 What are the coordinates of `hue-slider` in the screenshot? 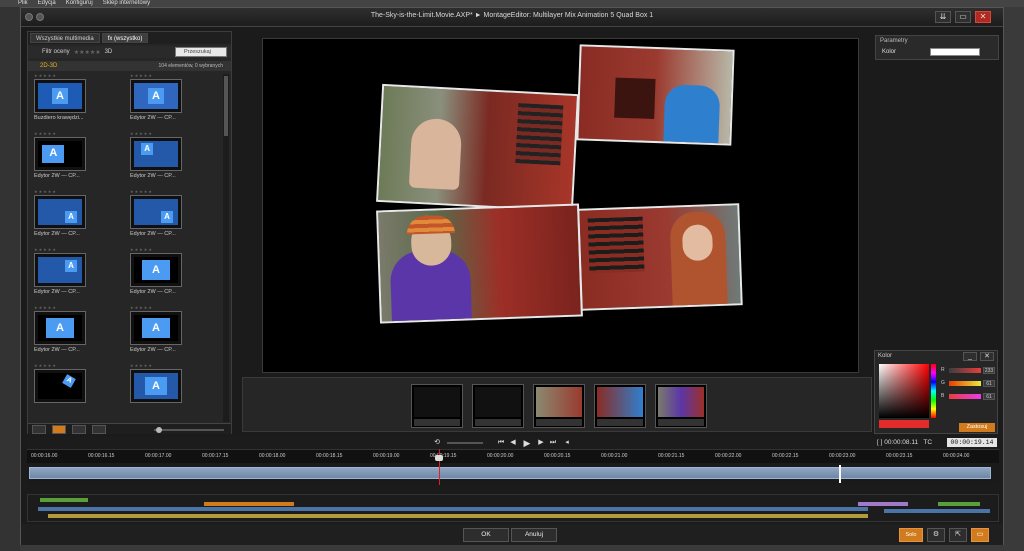 It's located at (933, 391).